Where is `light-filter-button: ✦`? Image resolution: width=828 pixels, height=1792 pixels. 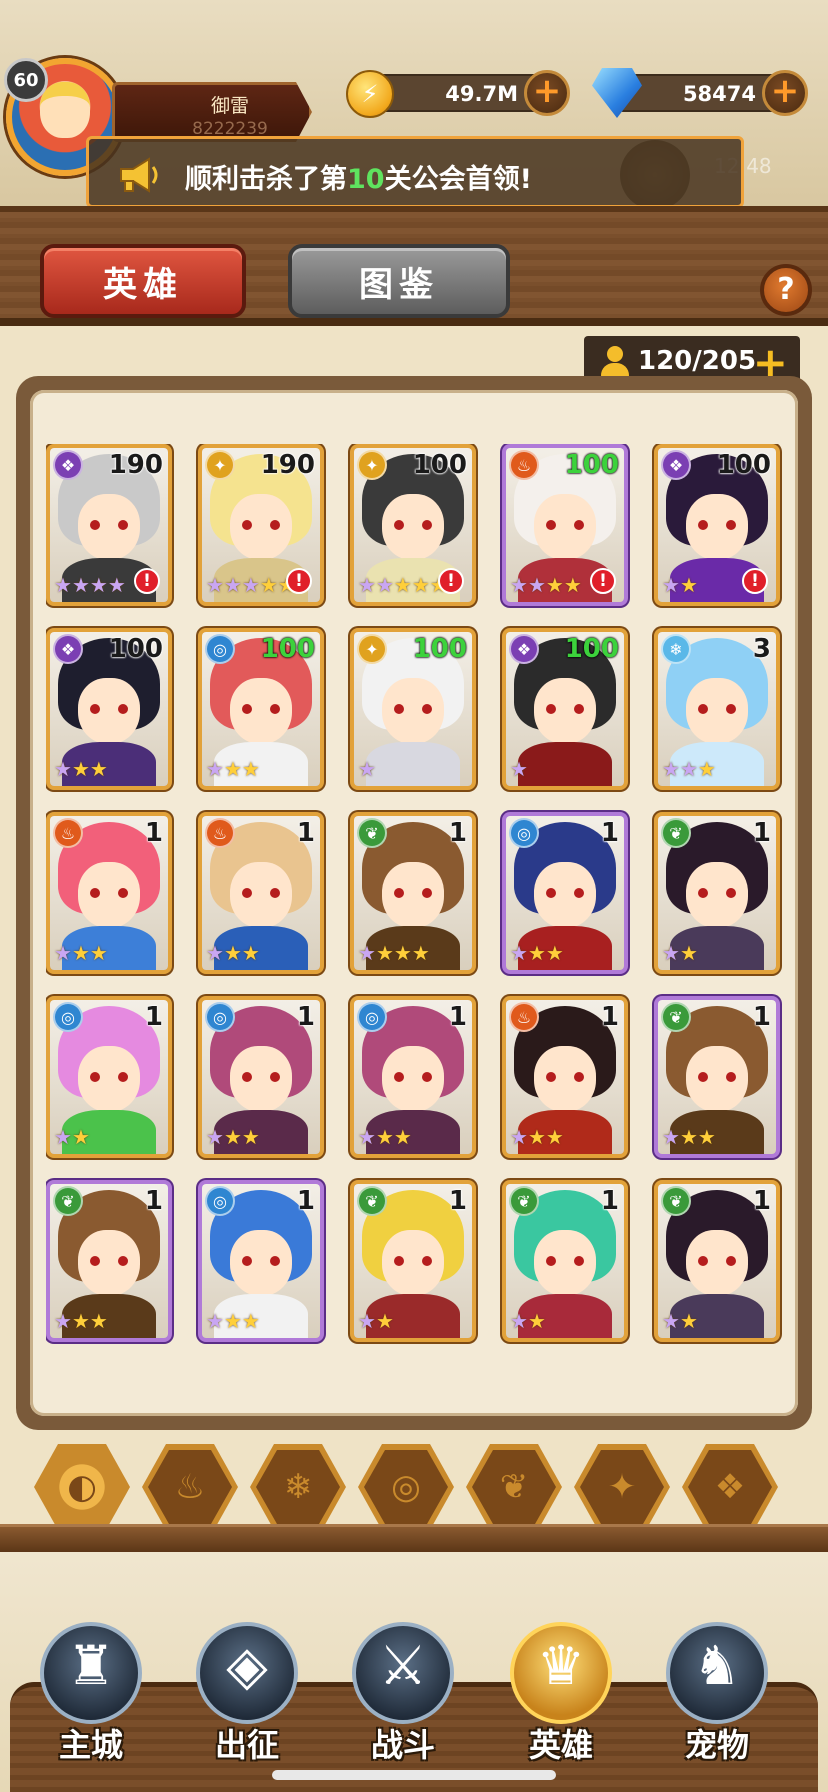 light-filter-button: ✦ is located at coordinates (622, 1487).